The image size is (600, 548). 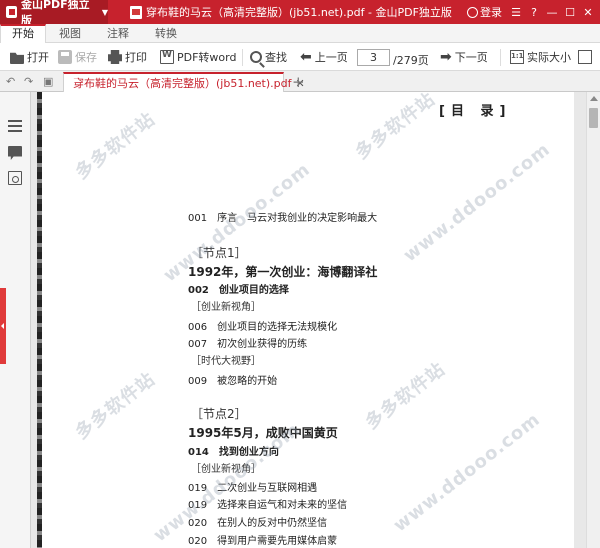 I want to click on document-tab-bar: ↶ ↷ ▣ 穿布鞋的马云（高清完整版）(jb51.net).pdf ✕ +, so click(x=300, y=81).